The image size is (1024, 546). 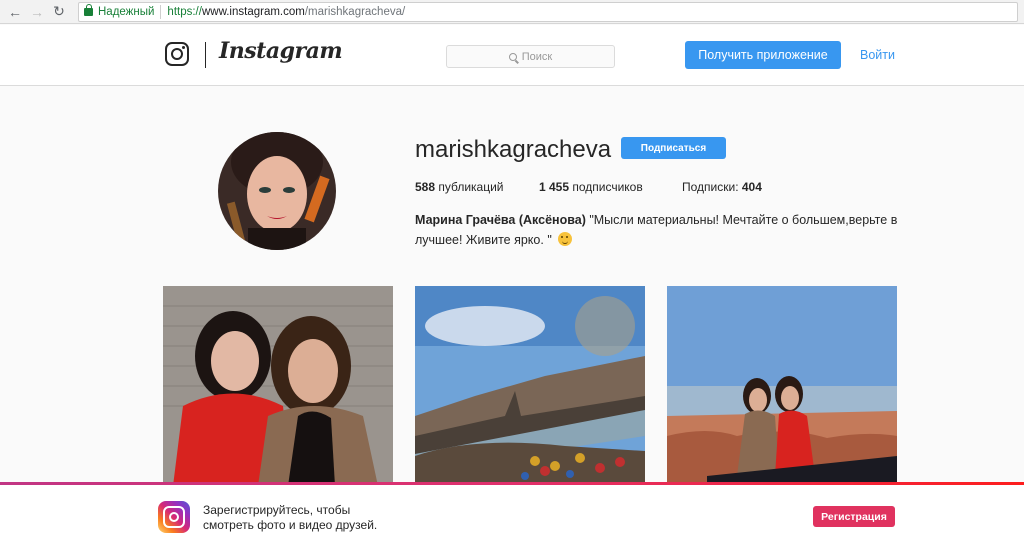 What do you see at coordinates (174, 517) in the screenshot?
I see `instagram-logo-icon` at bounding box center [174, 517].